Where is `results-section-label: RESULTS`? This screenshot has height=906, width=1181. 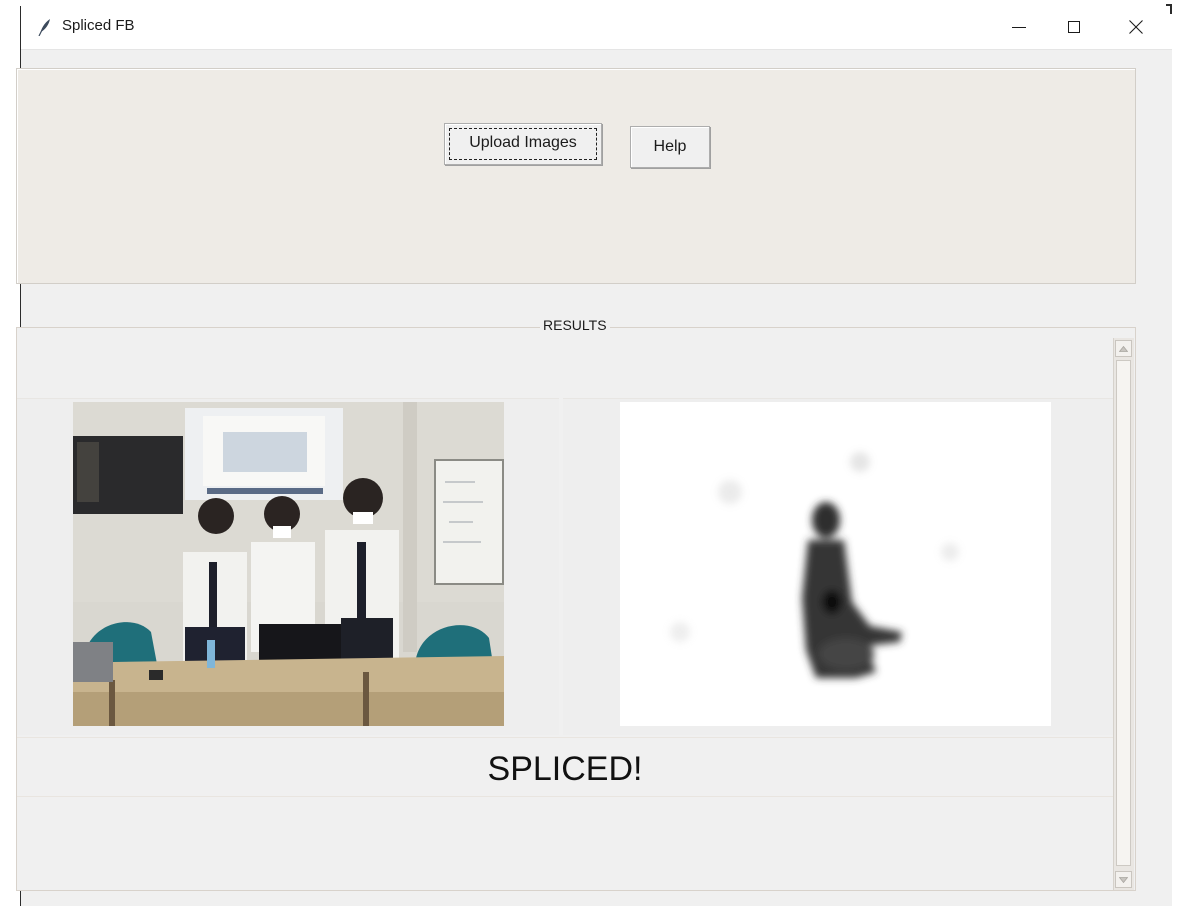
results-section-label: RESULTS is located at coordinates (575, 325).